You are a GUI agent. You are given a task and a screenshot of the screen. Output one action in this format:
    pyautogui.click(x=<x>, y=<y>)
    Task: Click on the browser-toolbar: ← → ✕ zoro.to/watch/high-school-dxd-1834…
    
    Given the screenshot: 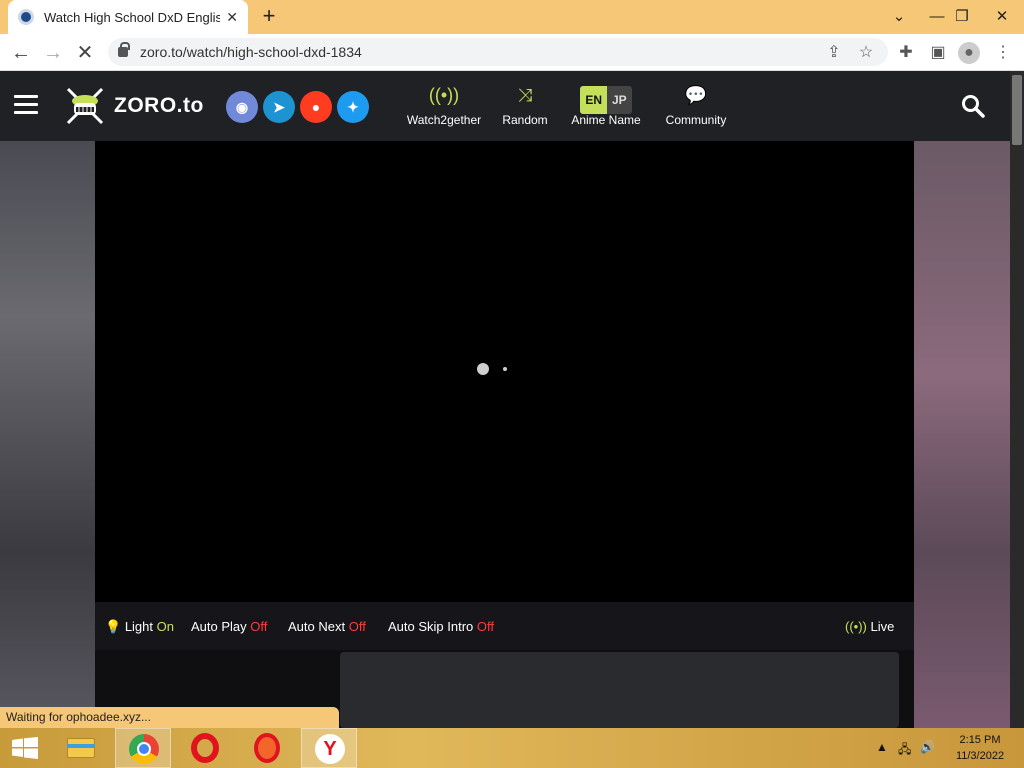 What is the action you would take?
    pyautogui.click(x=512, y=52)
    